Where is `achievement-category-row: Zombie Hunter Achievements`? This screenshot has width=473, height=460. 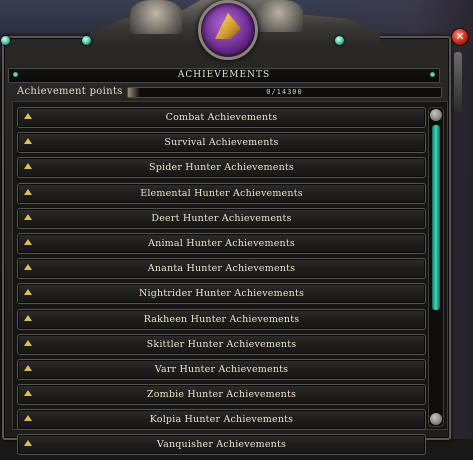 achievement-category-row: Zombie Hunter Achievements is located at coordinates (221, 395).